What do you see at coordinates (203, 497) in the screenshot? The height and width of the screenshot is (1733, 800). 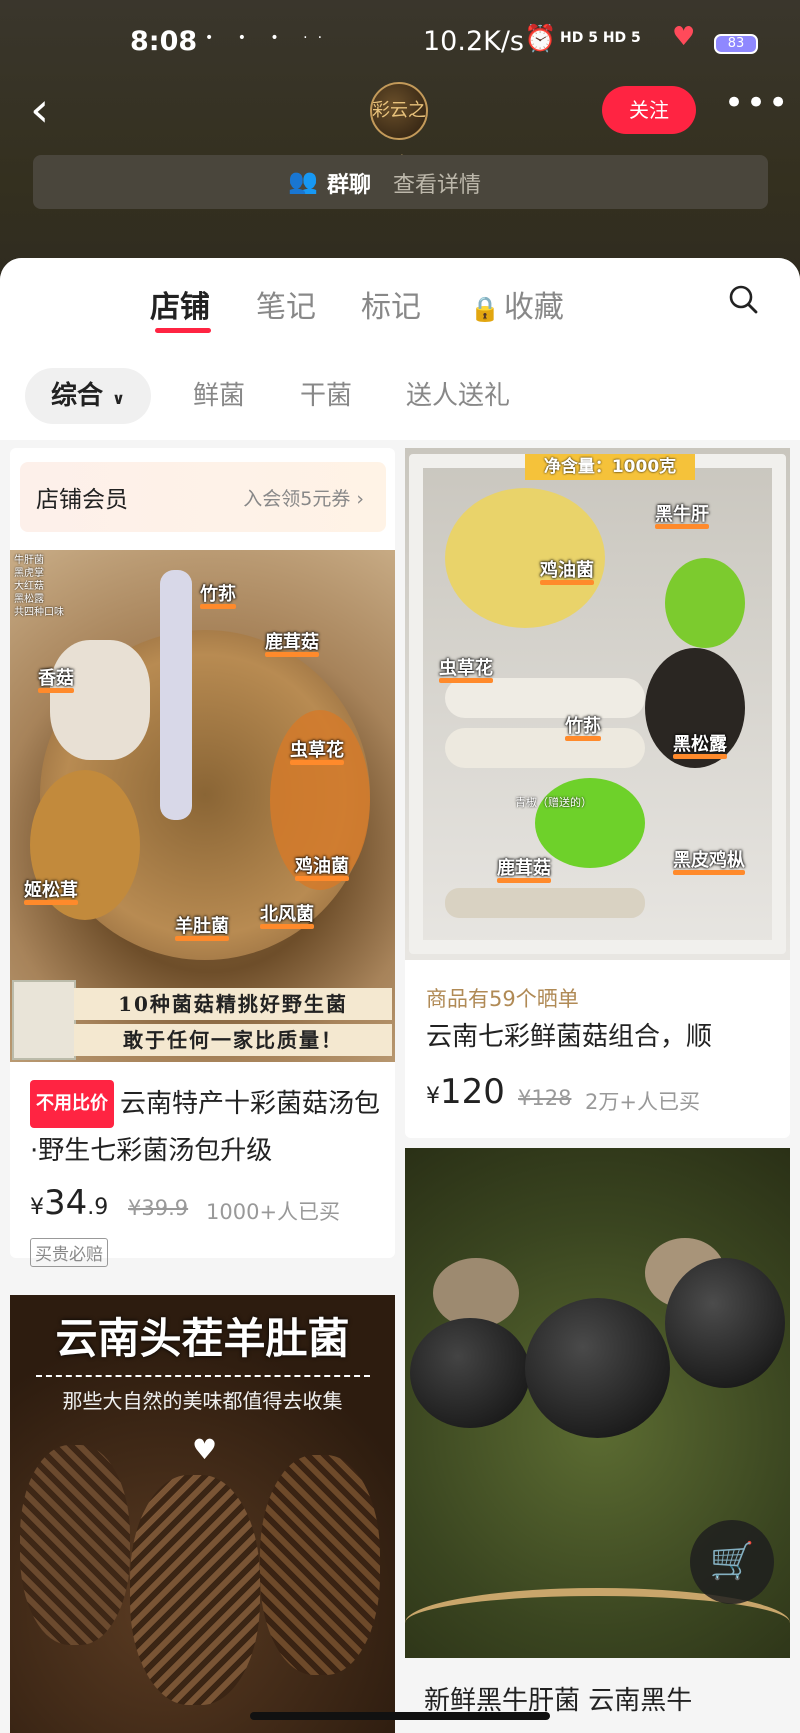 I see `member-banner: 店铺会员 入会领5元券 ›` at bounding box center [203, 497].